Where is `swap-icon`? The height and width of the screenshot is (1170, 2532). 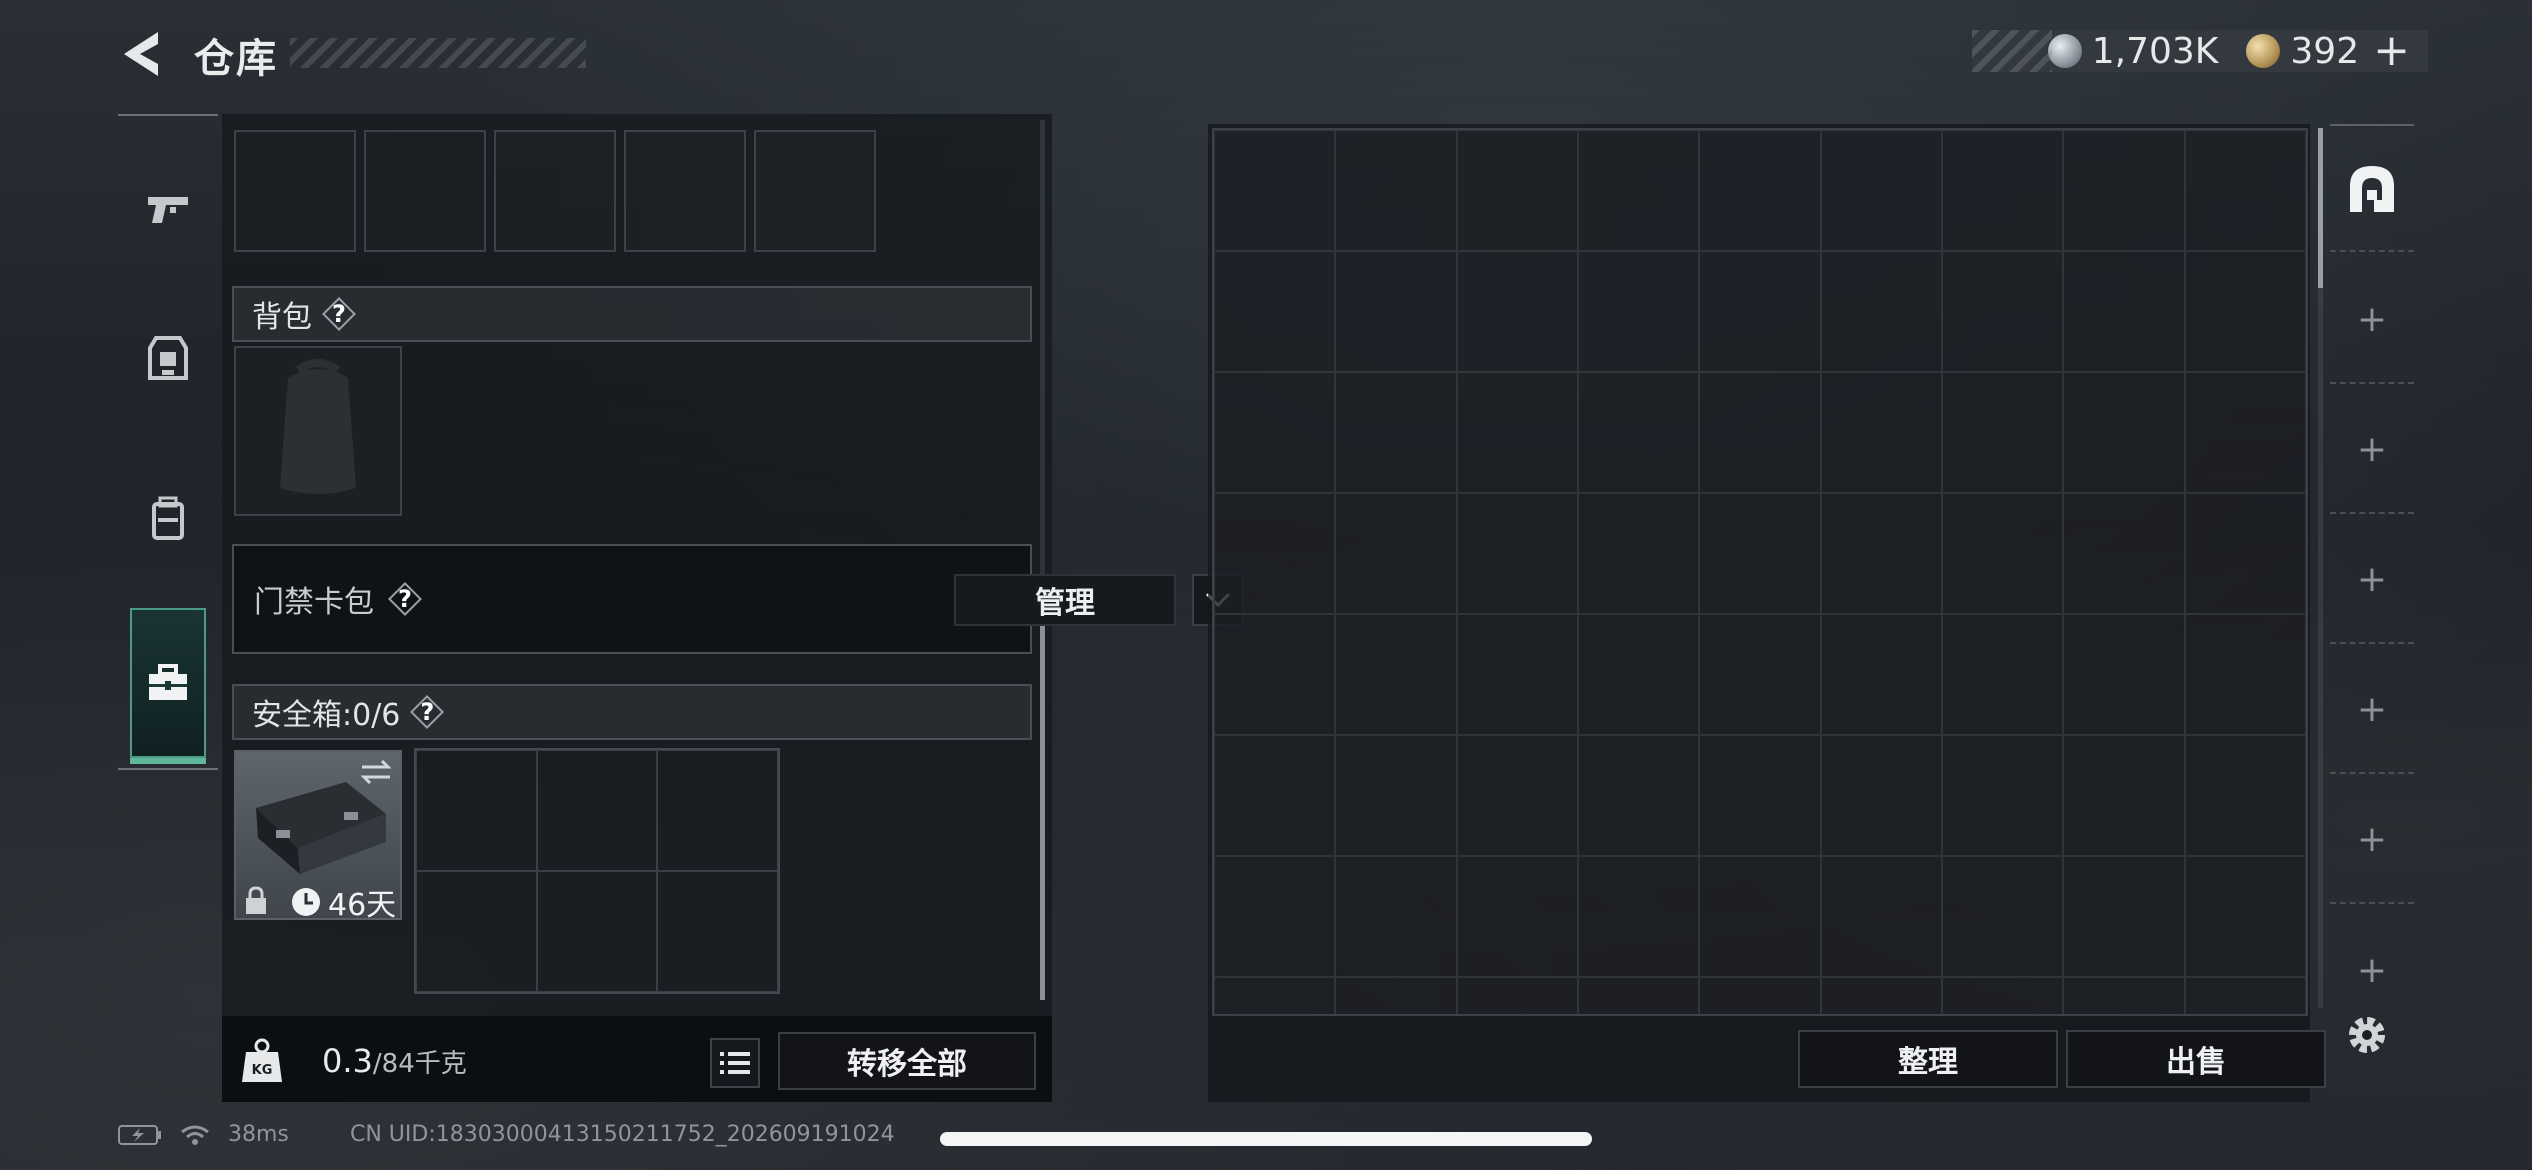
swap-icon is located at coordinates (376, 774).